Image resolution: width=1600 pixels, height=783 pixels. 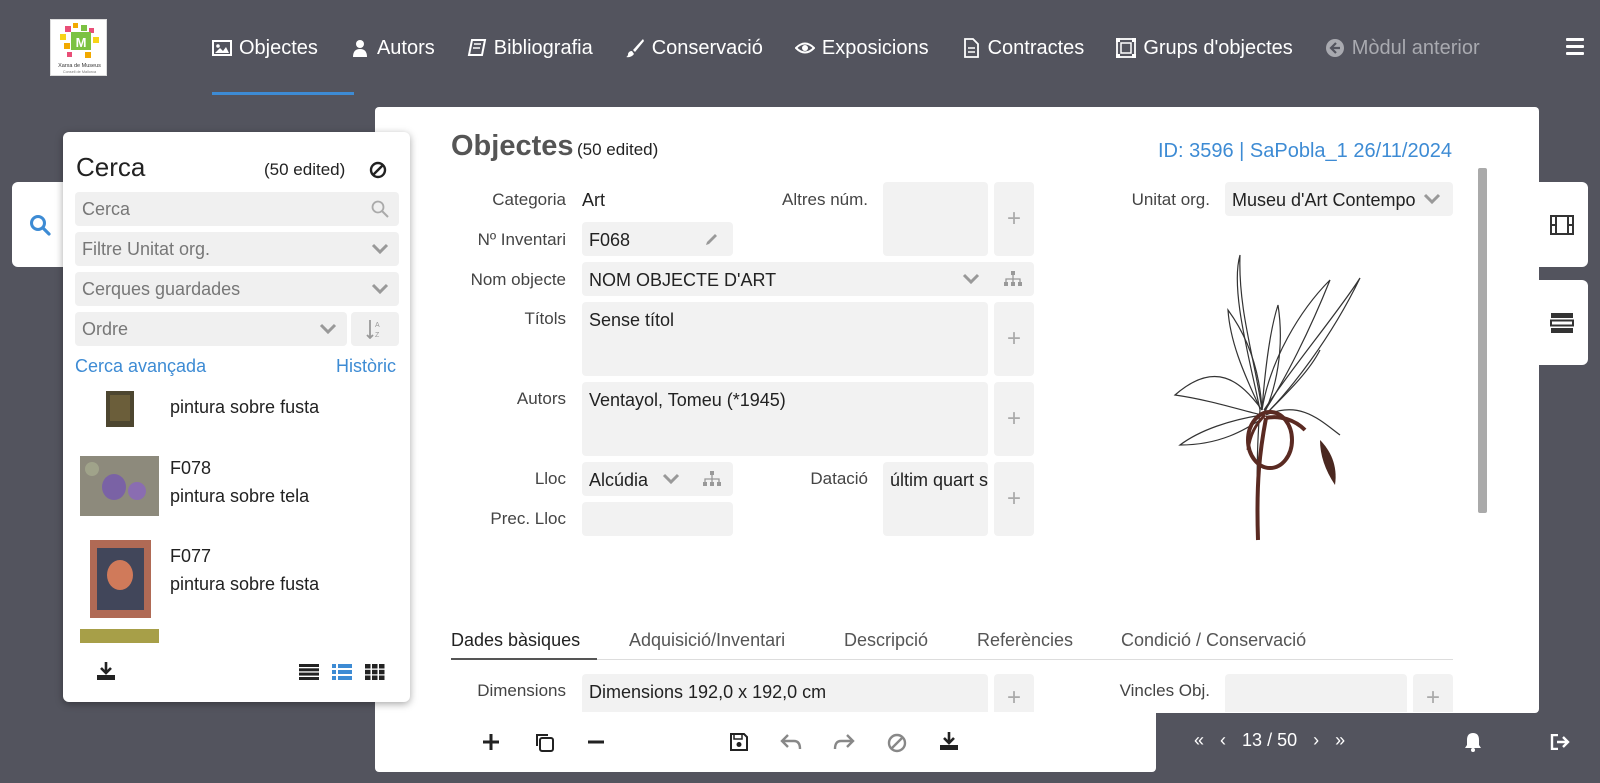 I want to click on download-results-icon, so click(x=106, y=671).